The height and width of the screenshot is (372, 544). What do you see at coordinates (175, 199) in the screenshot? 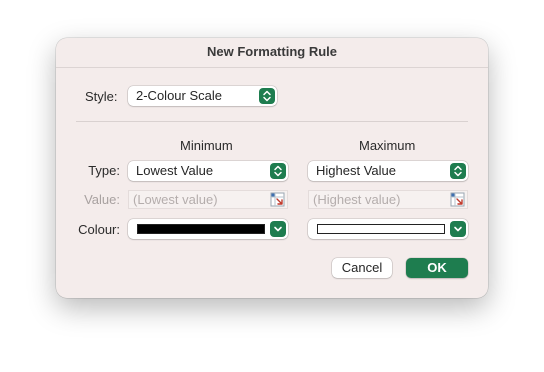
I see `minimum-value-placeholder: (Lowest value)` at bounding box center [175, 199].